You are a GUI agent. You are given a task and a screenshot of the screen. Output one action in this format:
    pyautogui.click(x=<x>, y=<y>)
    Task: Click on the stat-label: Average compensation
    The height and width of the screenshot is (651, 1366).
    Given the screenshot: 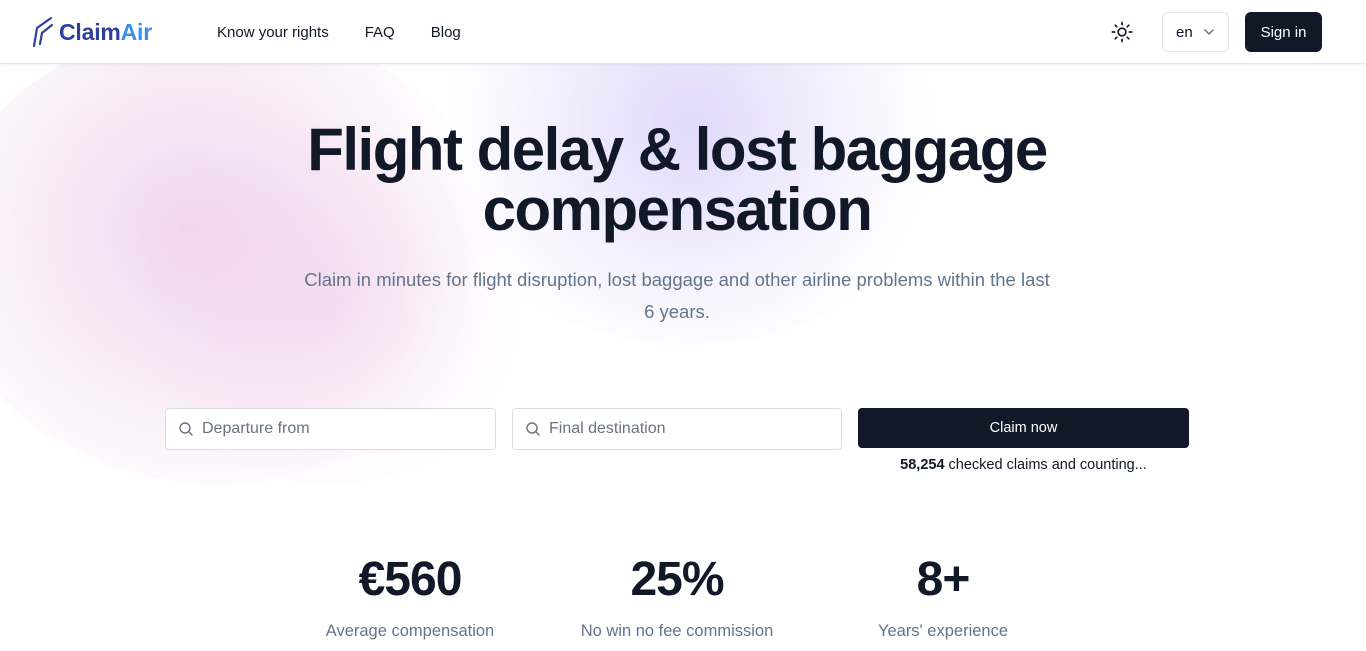 What is the action you would take?
    pyautogui.click(x=410, y=631)
    